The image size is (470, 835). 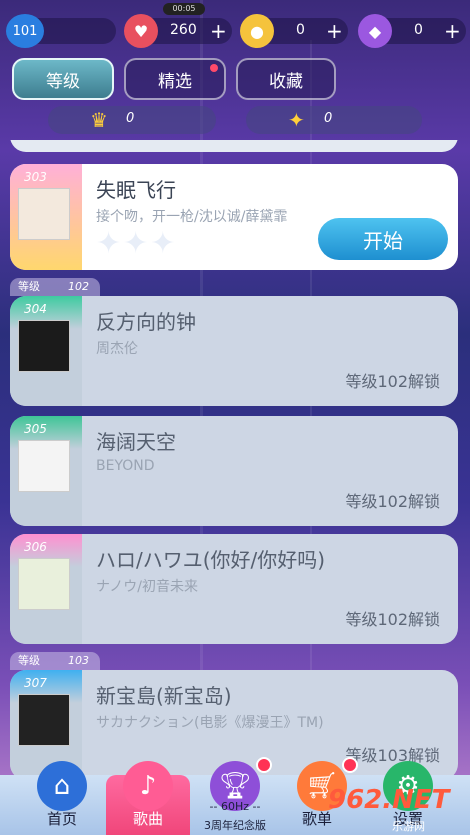 I want to click on star-stat: ✦ 0, so click(x=334, y=120).